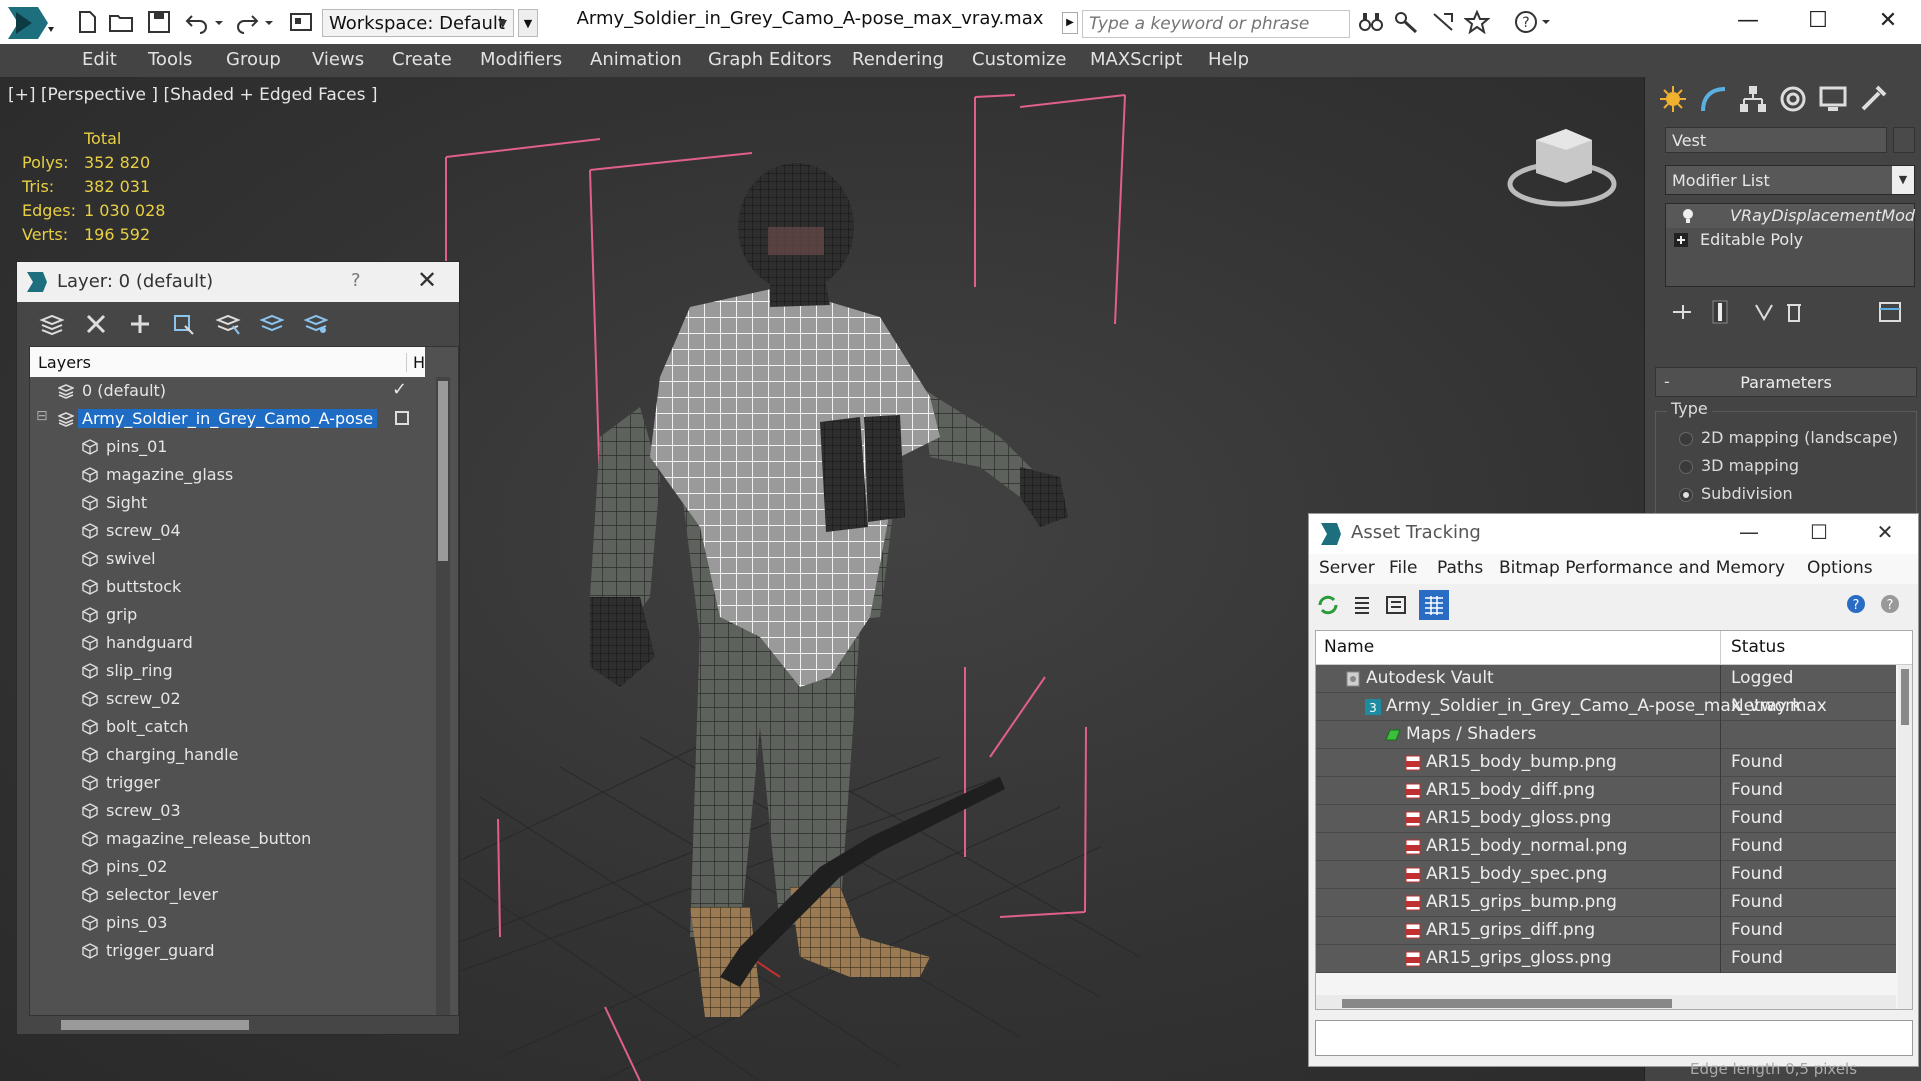 This screenshot has width=1921, height=1081. Describe the element at coordinates (52, 324) in the screenshot. I see `layer-icon` at that location.